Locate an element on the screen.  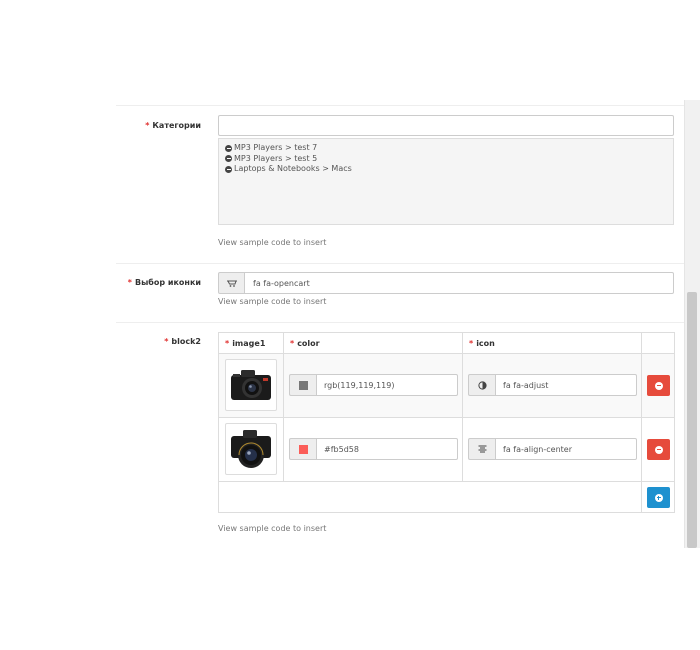
column-header-color: * color is located at coordinates (373, 343).